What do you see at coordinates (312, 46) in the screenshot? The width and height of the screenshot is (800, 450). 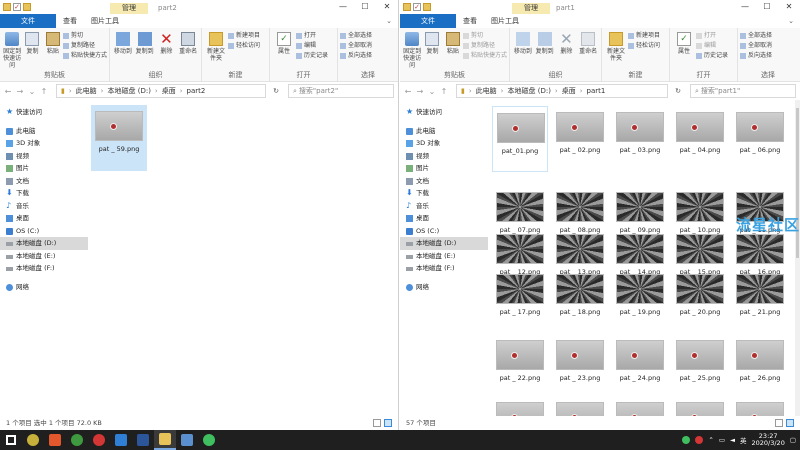 I see `edit-button: 编辑` at bounding box center [312, 46].